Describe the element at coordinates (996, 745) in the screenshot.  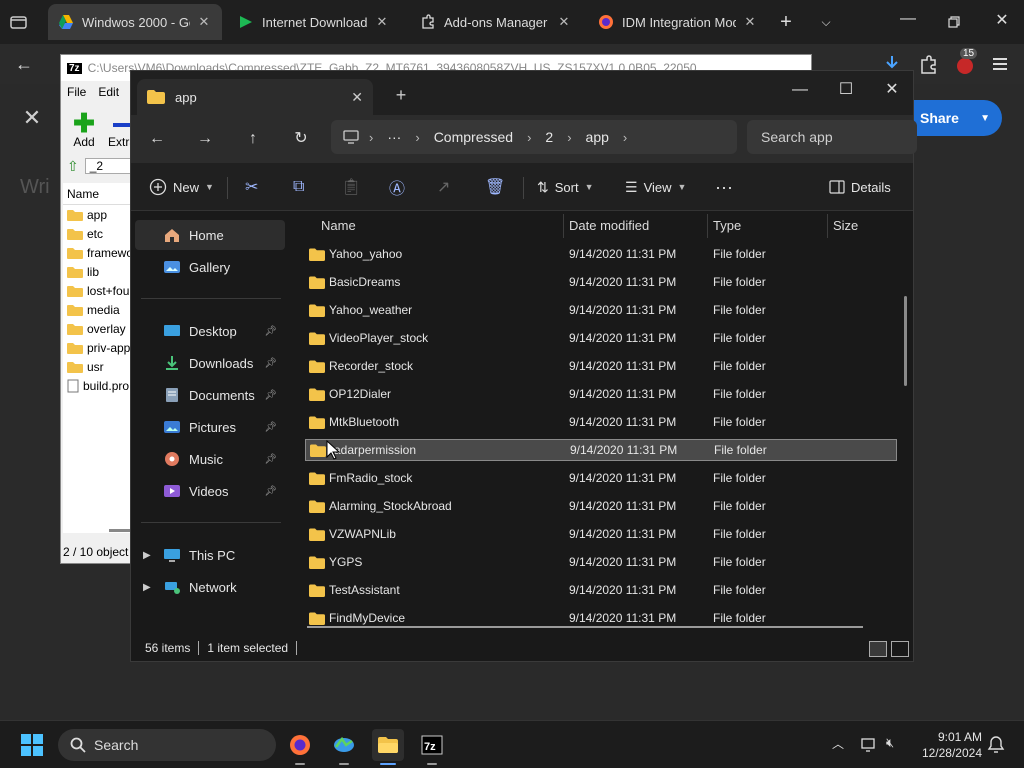
I see `notification-bell-icon` at that location.